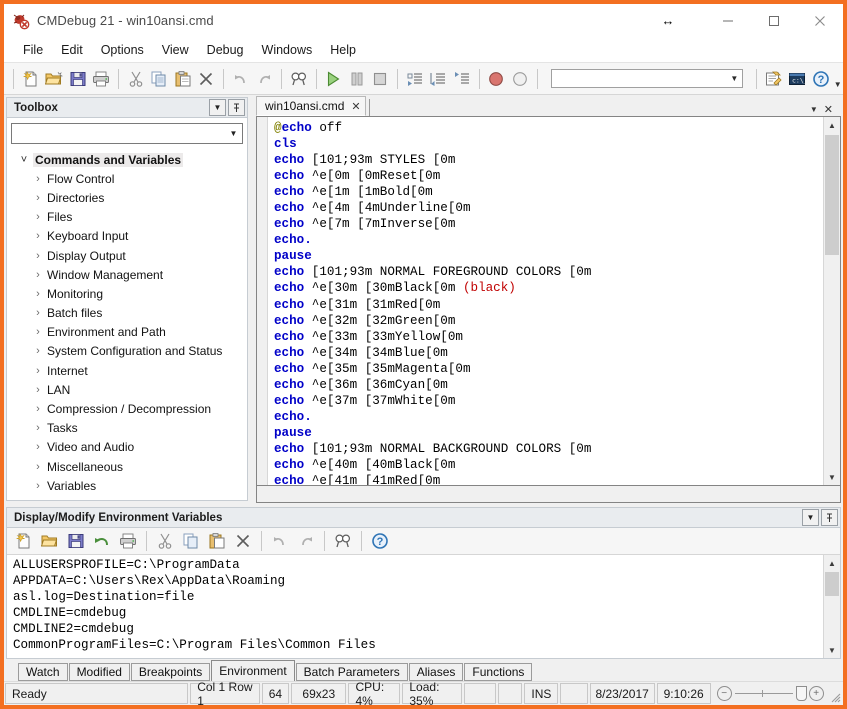 The image size is (847, 709). What do you see at coordinates (102, 541) in the screenshot?
I see `revert-icon` at bounding box center [102, 541].